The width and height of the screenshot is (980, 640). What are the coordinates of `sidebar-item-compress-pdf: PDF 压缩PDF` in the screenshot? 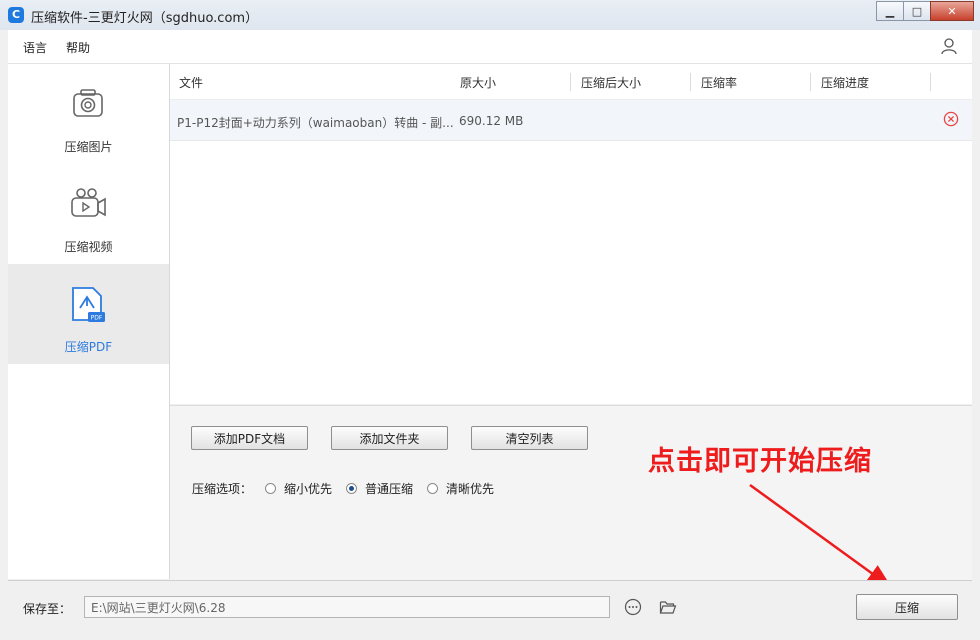 It's located at (88, 314).